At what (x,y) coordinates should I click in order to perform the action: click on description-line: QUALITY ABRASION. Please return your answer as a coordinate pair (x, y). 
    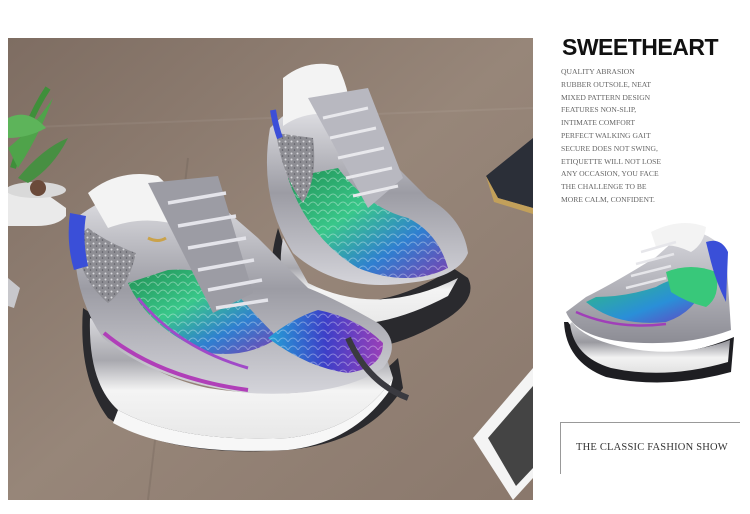
    Looking at the image, I should click on (598, 71).